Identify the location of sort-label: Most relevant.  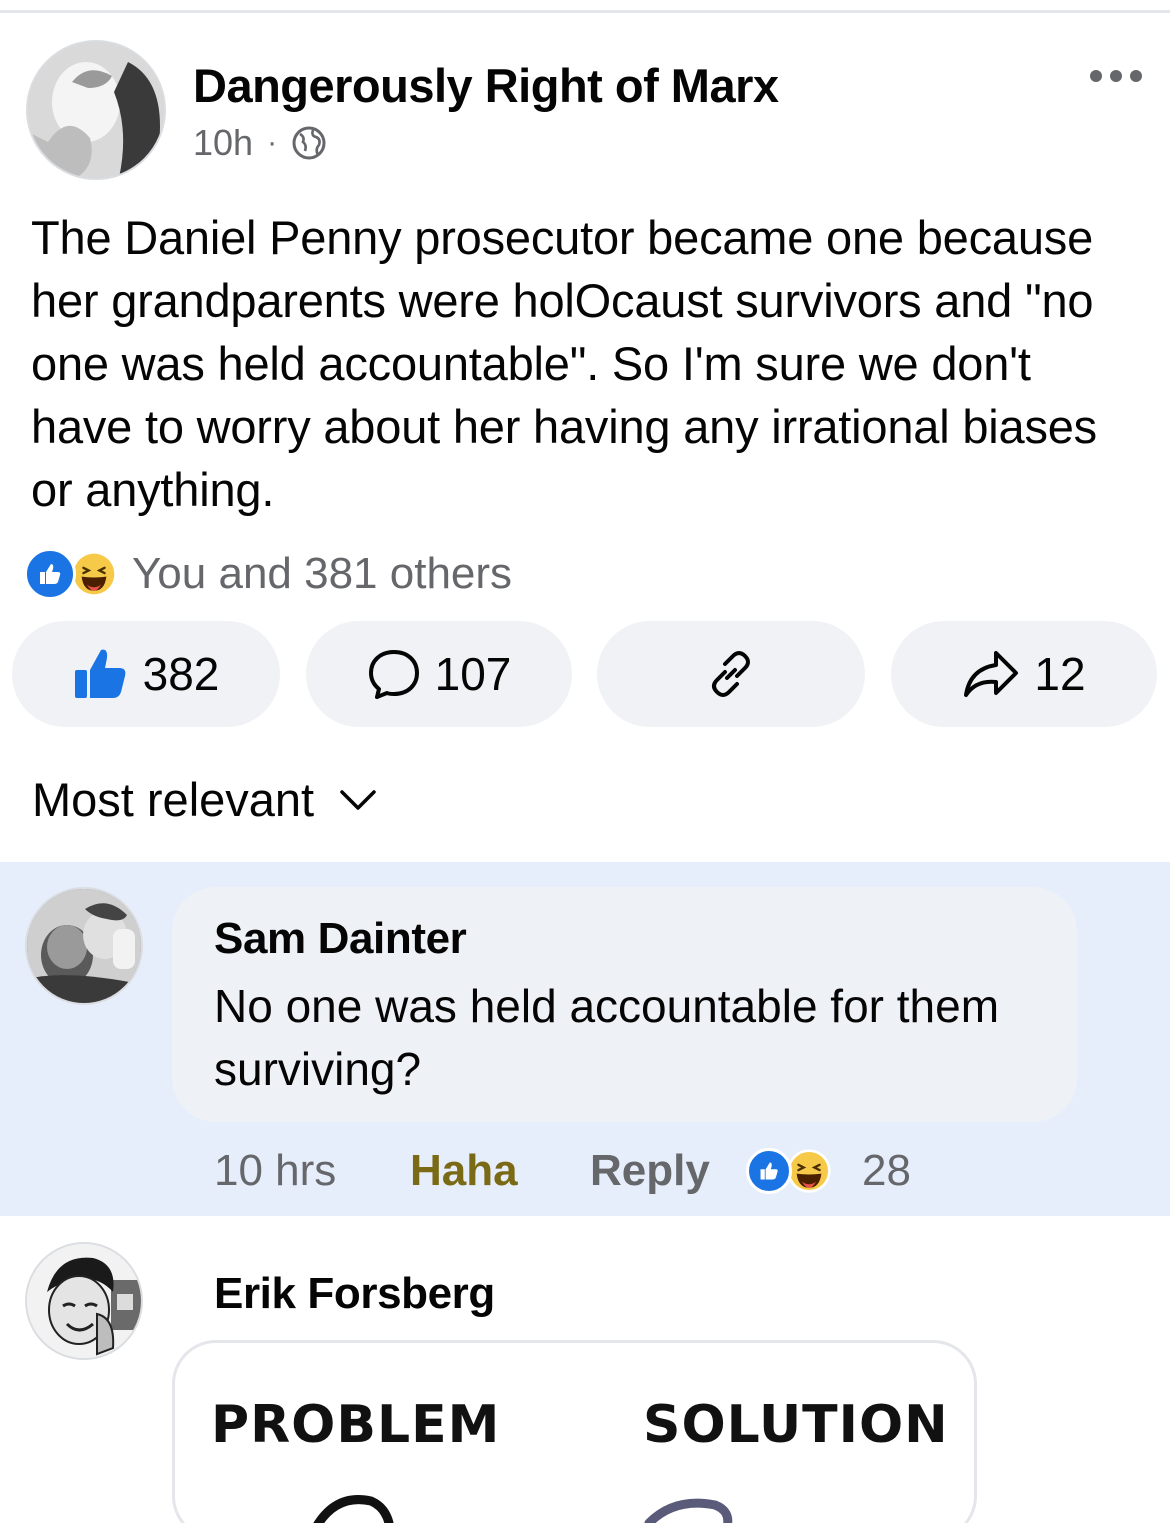
(173, 799).